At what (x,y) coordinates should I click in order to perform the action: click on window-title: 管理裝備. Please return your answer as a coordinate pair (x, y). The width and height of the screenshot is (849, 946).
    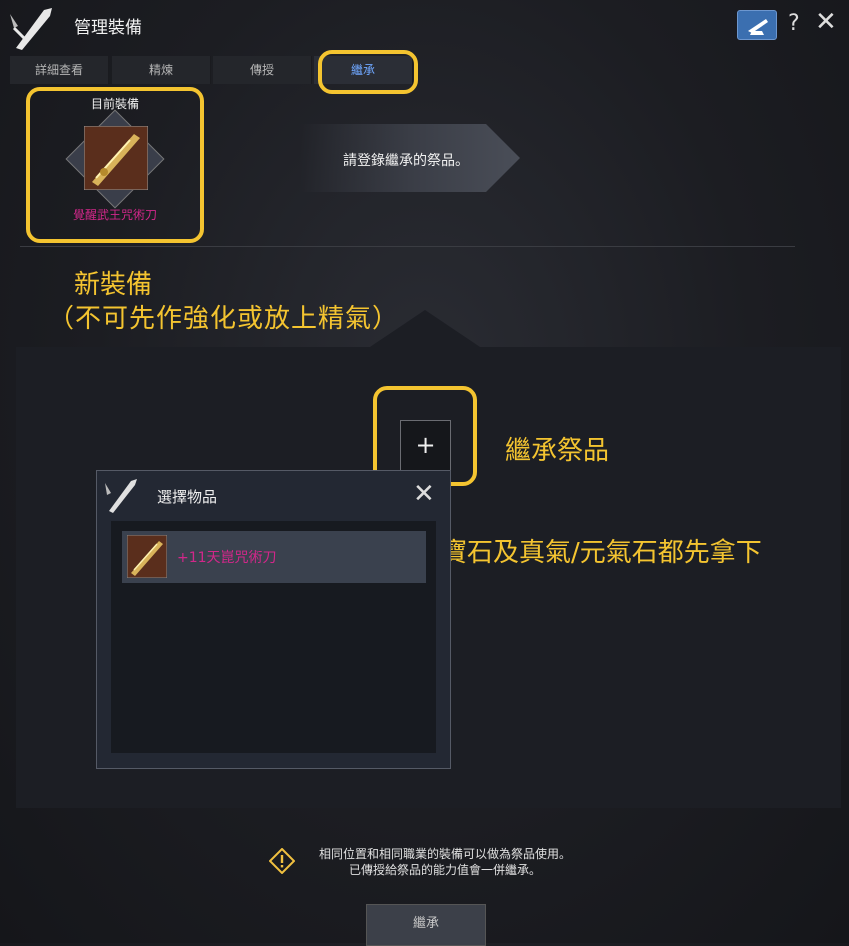
    Looking at the image, I should click on (108, 28).